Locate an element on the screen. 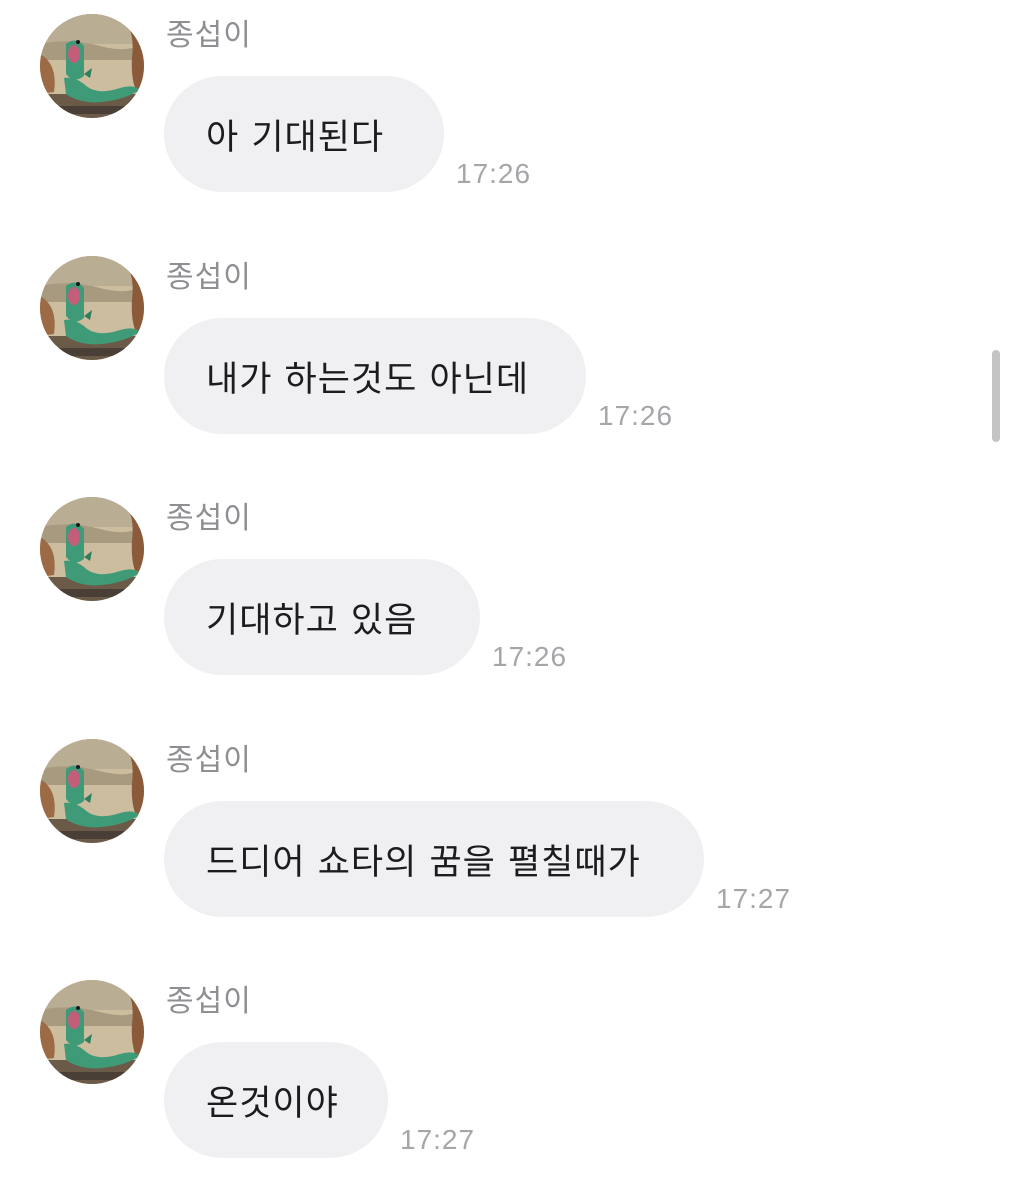  message-text: 온것이야 is located at coordinates (272, 1103).